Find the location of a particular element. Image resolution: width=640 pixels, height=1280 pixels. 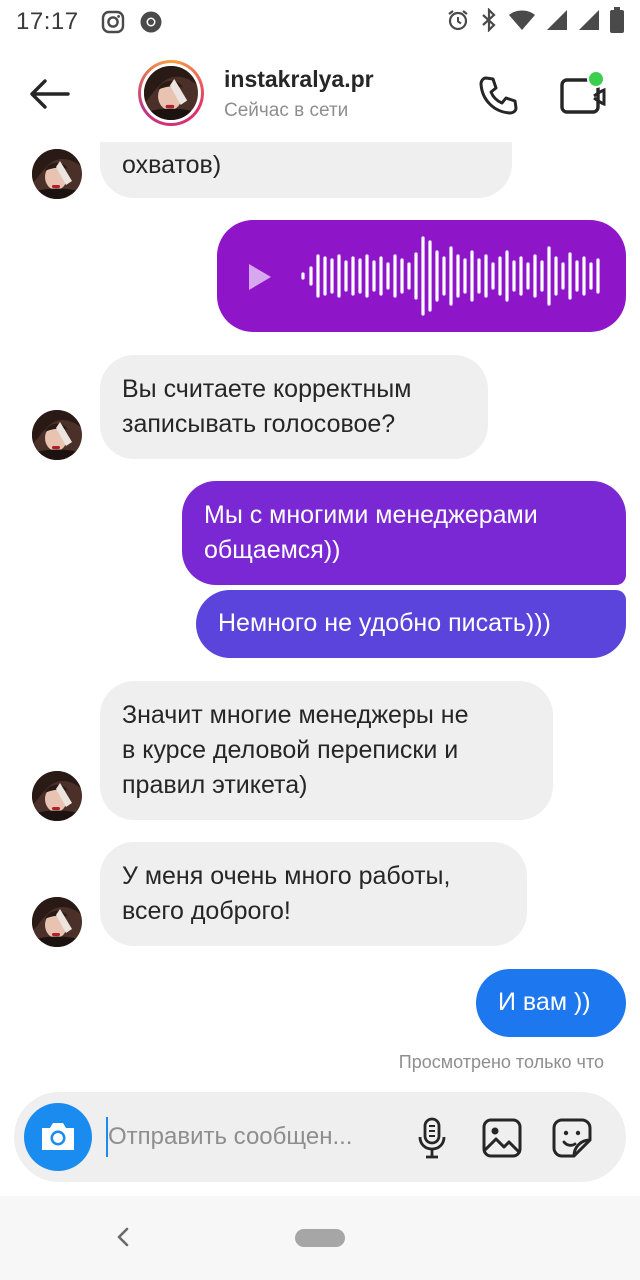

online-dot is located at coordinates (596, 79).